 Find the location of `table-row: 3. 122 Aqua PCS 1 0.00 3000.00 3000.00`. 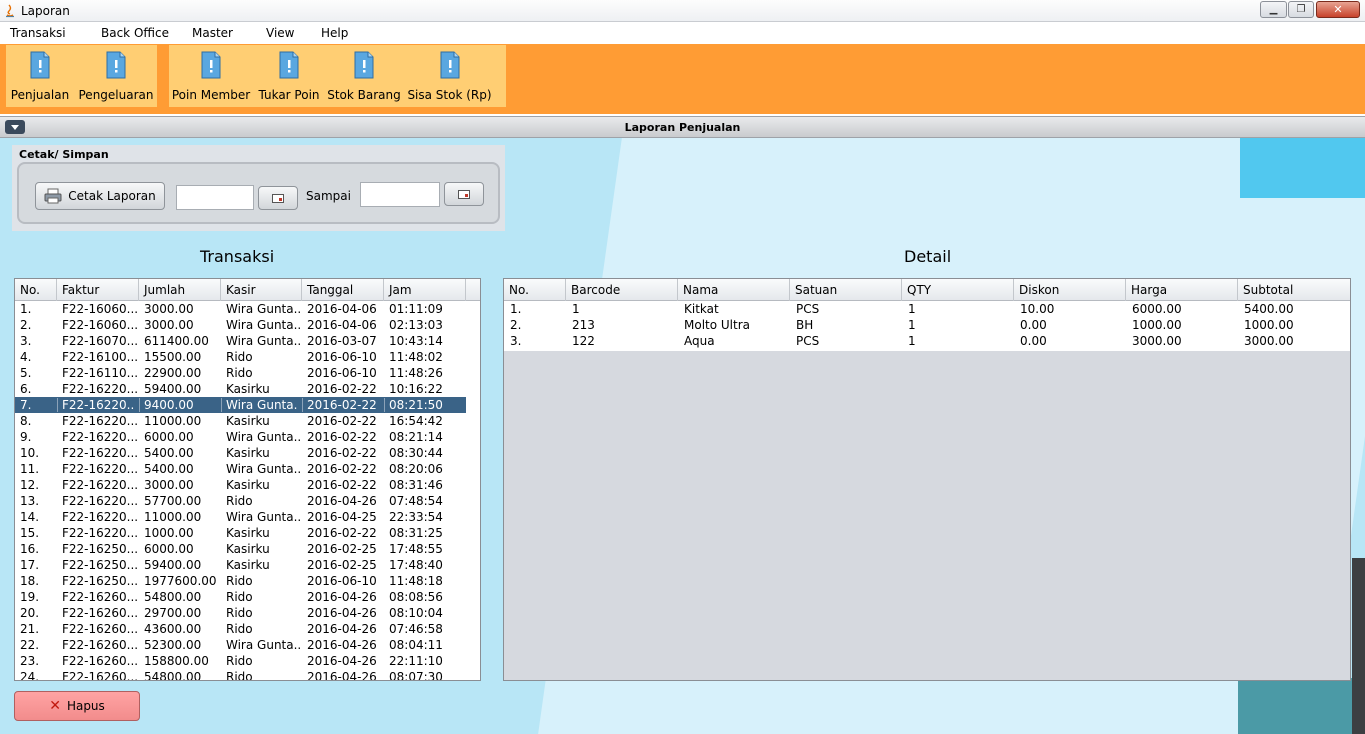

table-row: 3. 122 Aqua PCS 1 0.00 3000.00 3000.00 is located at coordinates (927, 341).